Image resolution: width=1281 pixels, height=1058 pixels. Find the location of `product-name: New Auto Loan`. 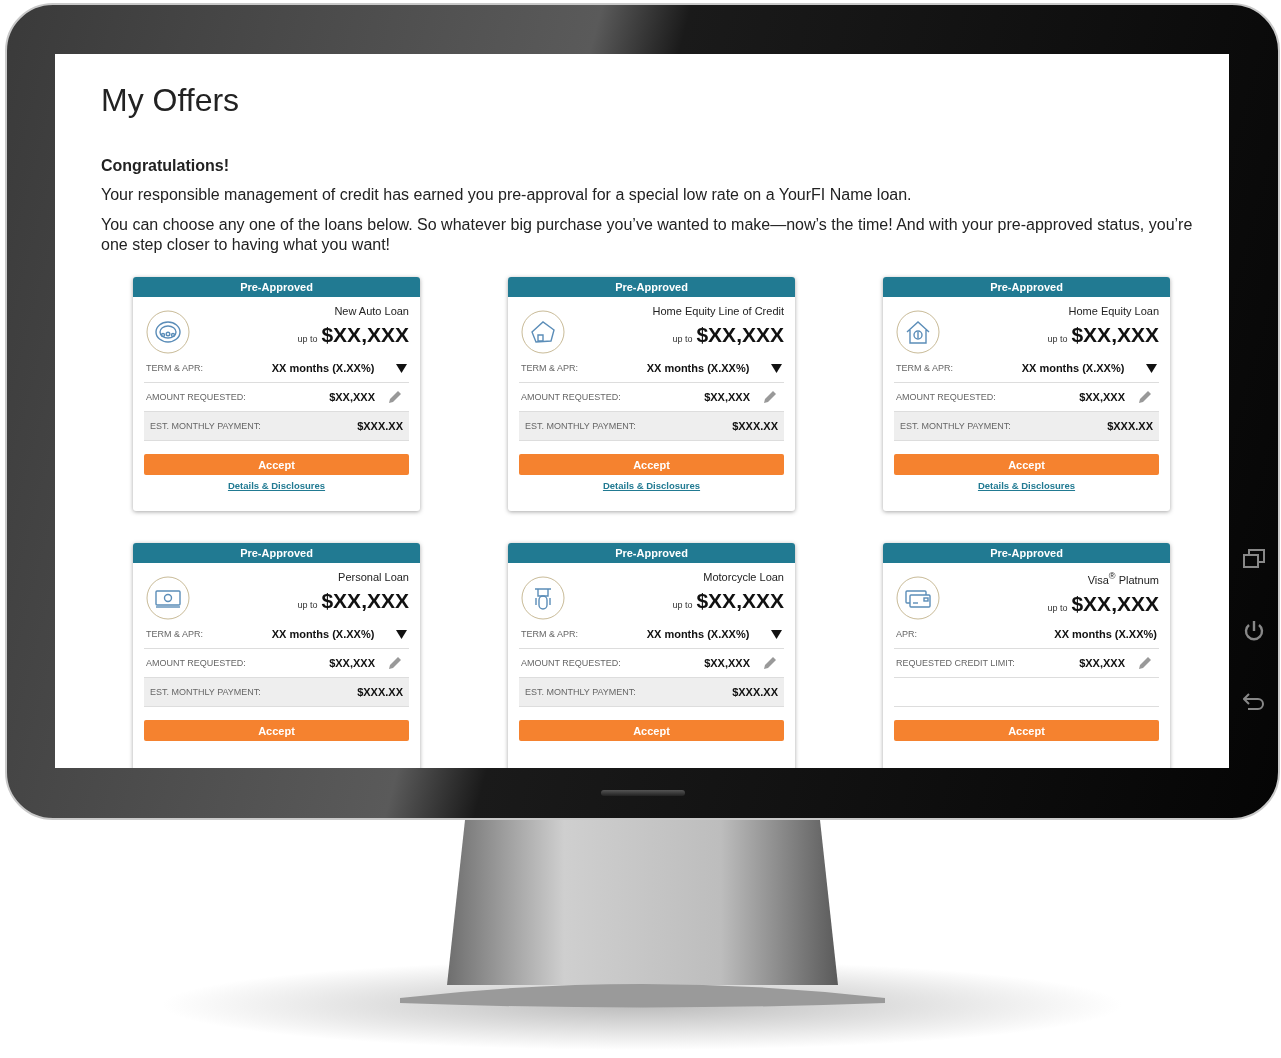

product-name: New Auto Loan is located at coordinates (371, 311).